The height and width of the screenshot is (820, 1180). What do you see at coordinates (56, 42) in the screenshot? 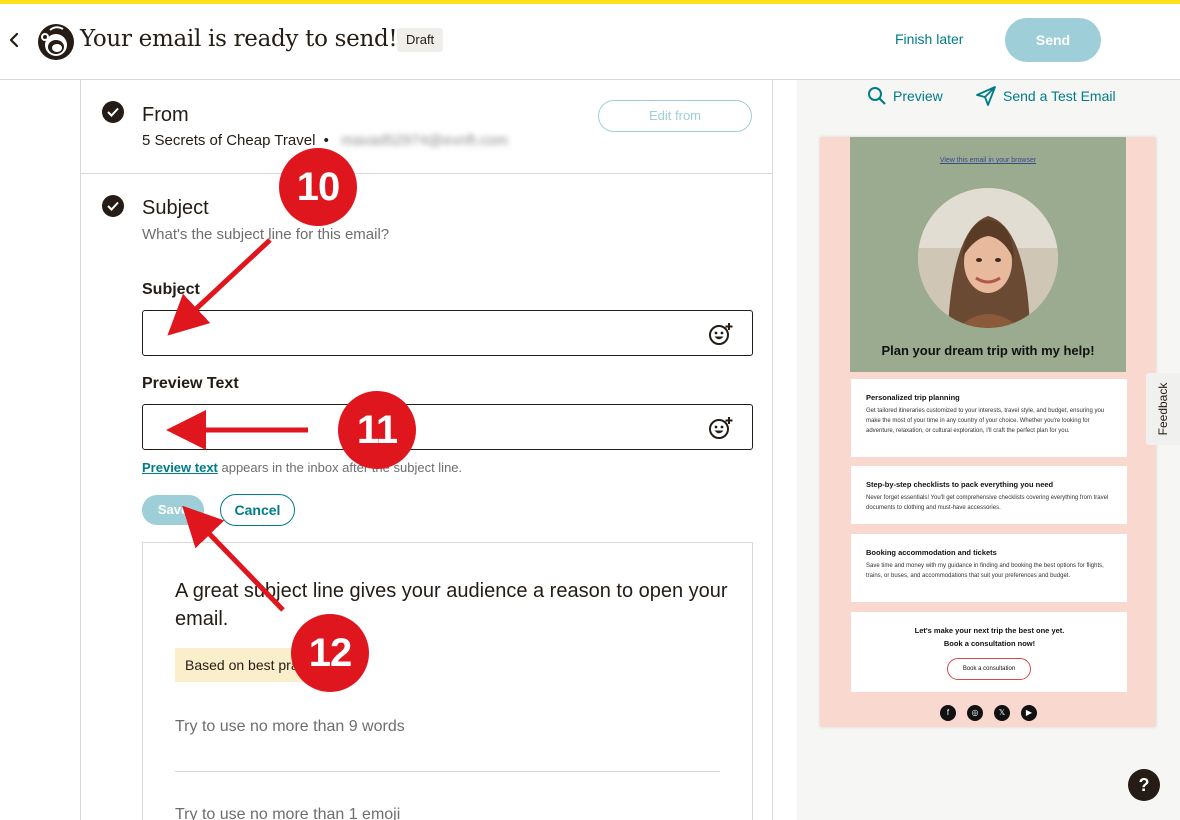
I see `mailchimp-logo-icon` at bounding box center [56, 42].